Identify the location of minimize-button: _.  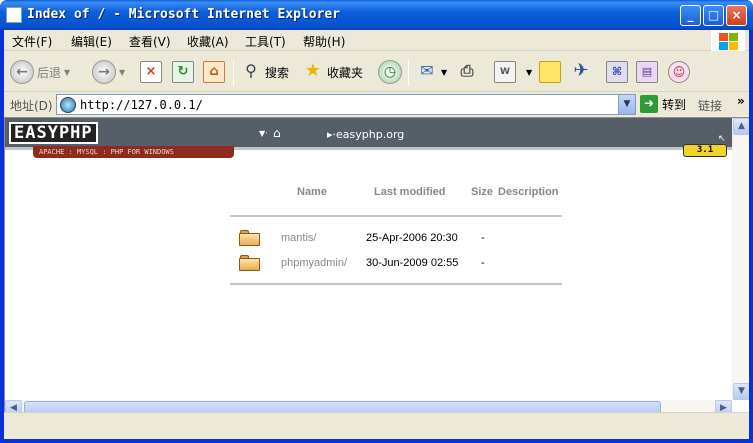
(690, 15).